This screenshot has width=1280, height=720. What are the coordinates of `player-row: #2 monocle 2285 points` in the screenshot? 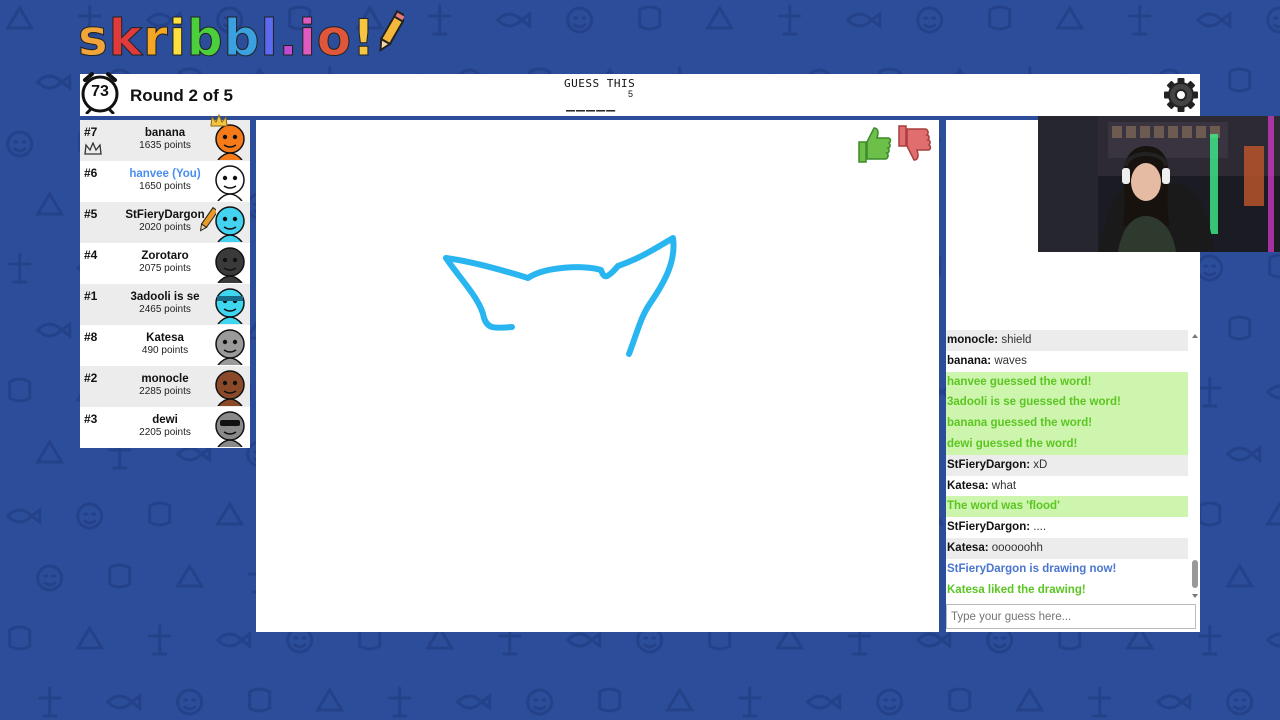 It's located at (165, 386).